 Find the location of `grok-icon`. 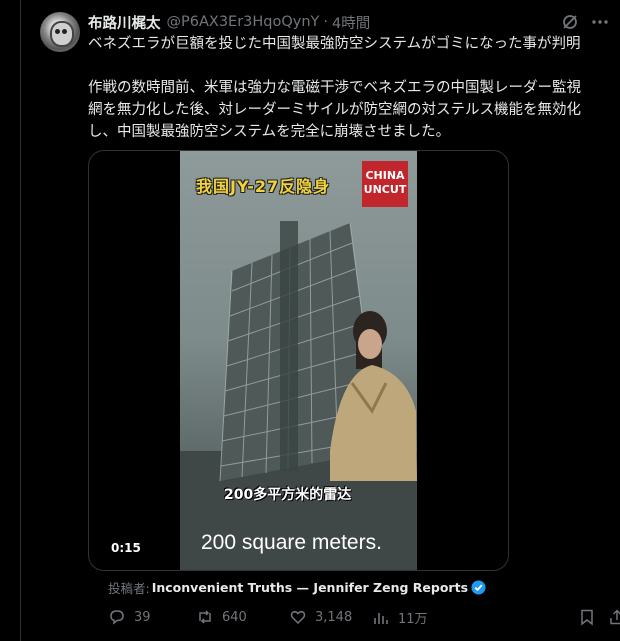

grok-icon is located at coordinates (570, 22).